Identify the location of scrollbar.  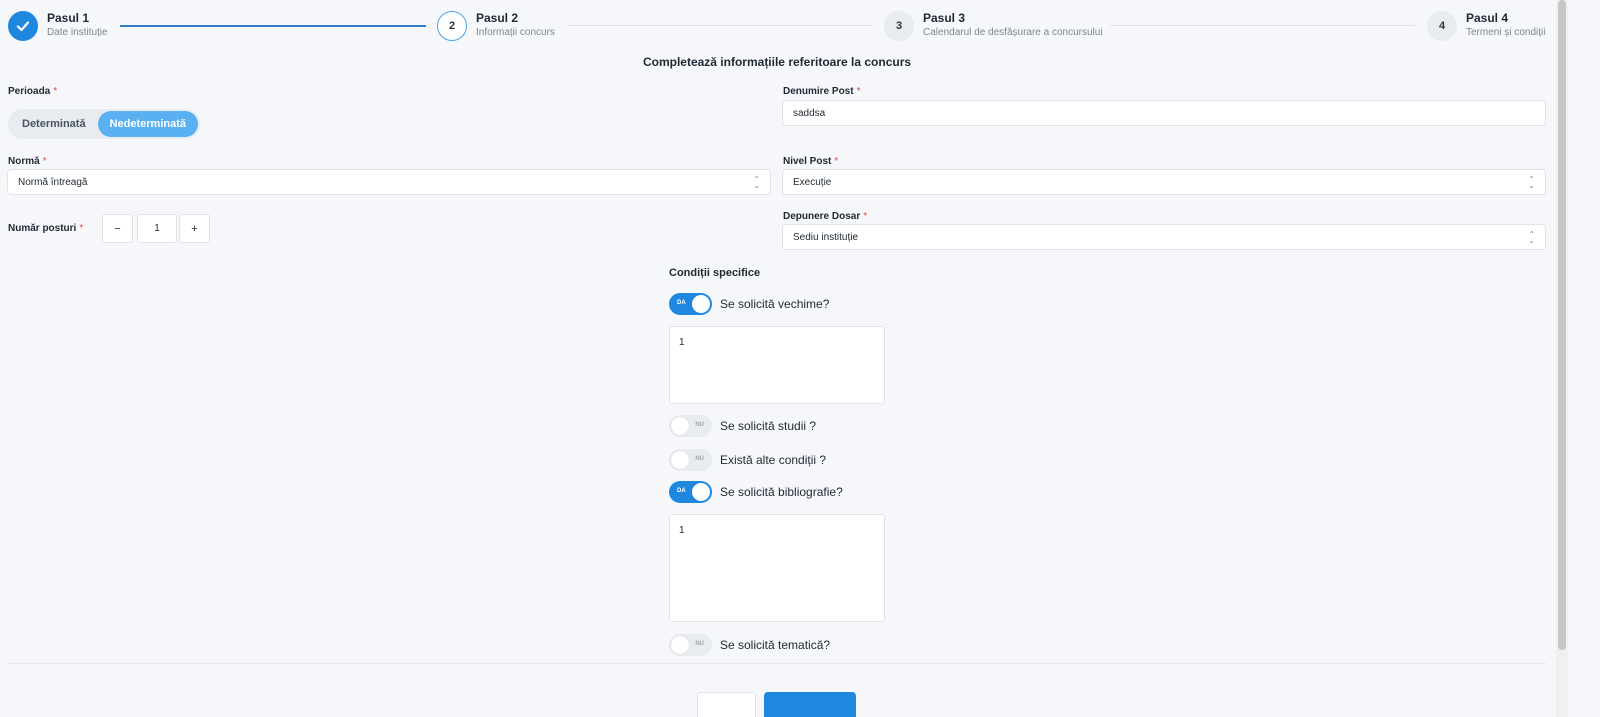
(1562, 358).